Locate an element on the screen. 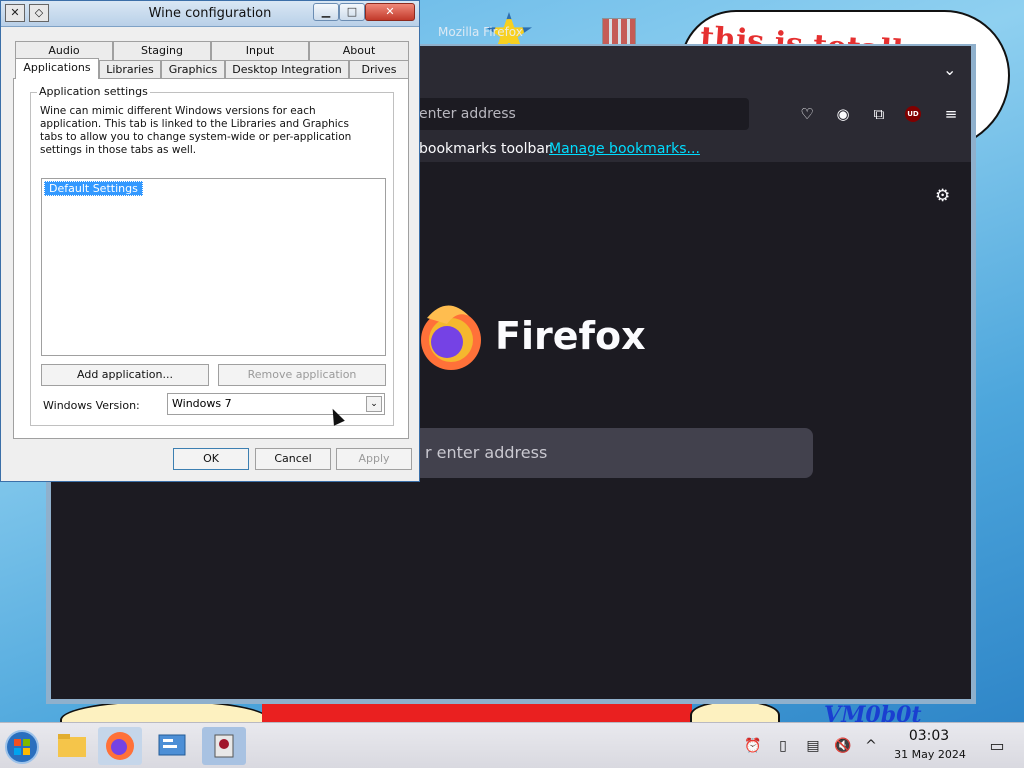 The height and width of the screenshot is (768, 1024). tab-about: About is located at coordinates (359, 50).